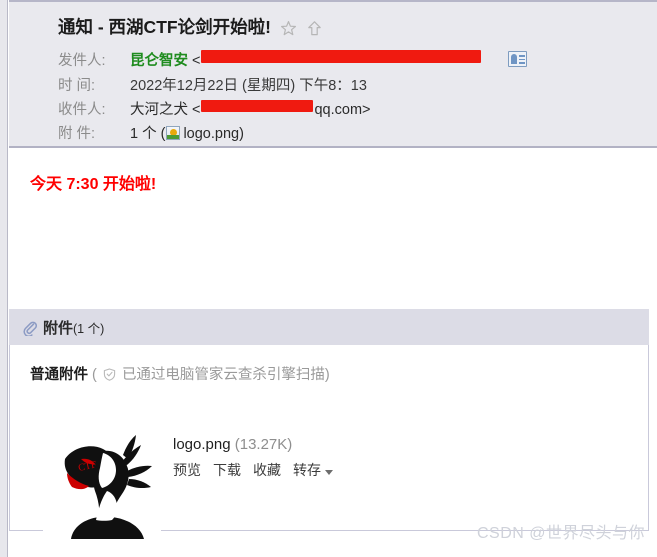 The image size is (657, 557). What do you see at coordinates (227, 470) in the screenshot?
I see `download-link: 下载` at bounding box center [227, 470].